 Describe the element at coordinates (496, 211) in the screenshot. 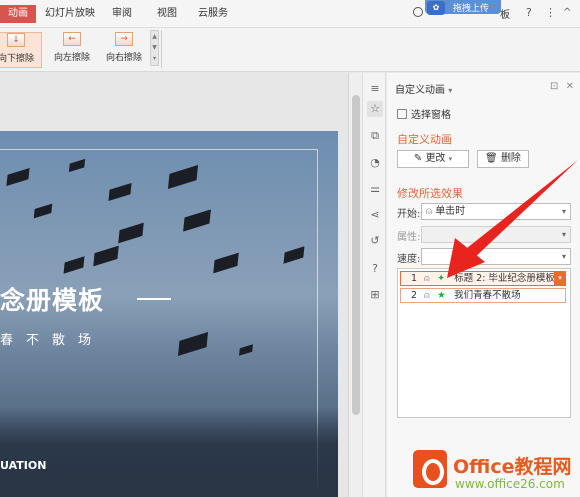

I see `start-select: ⍝ 单击时 ▾` at that location.